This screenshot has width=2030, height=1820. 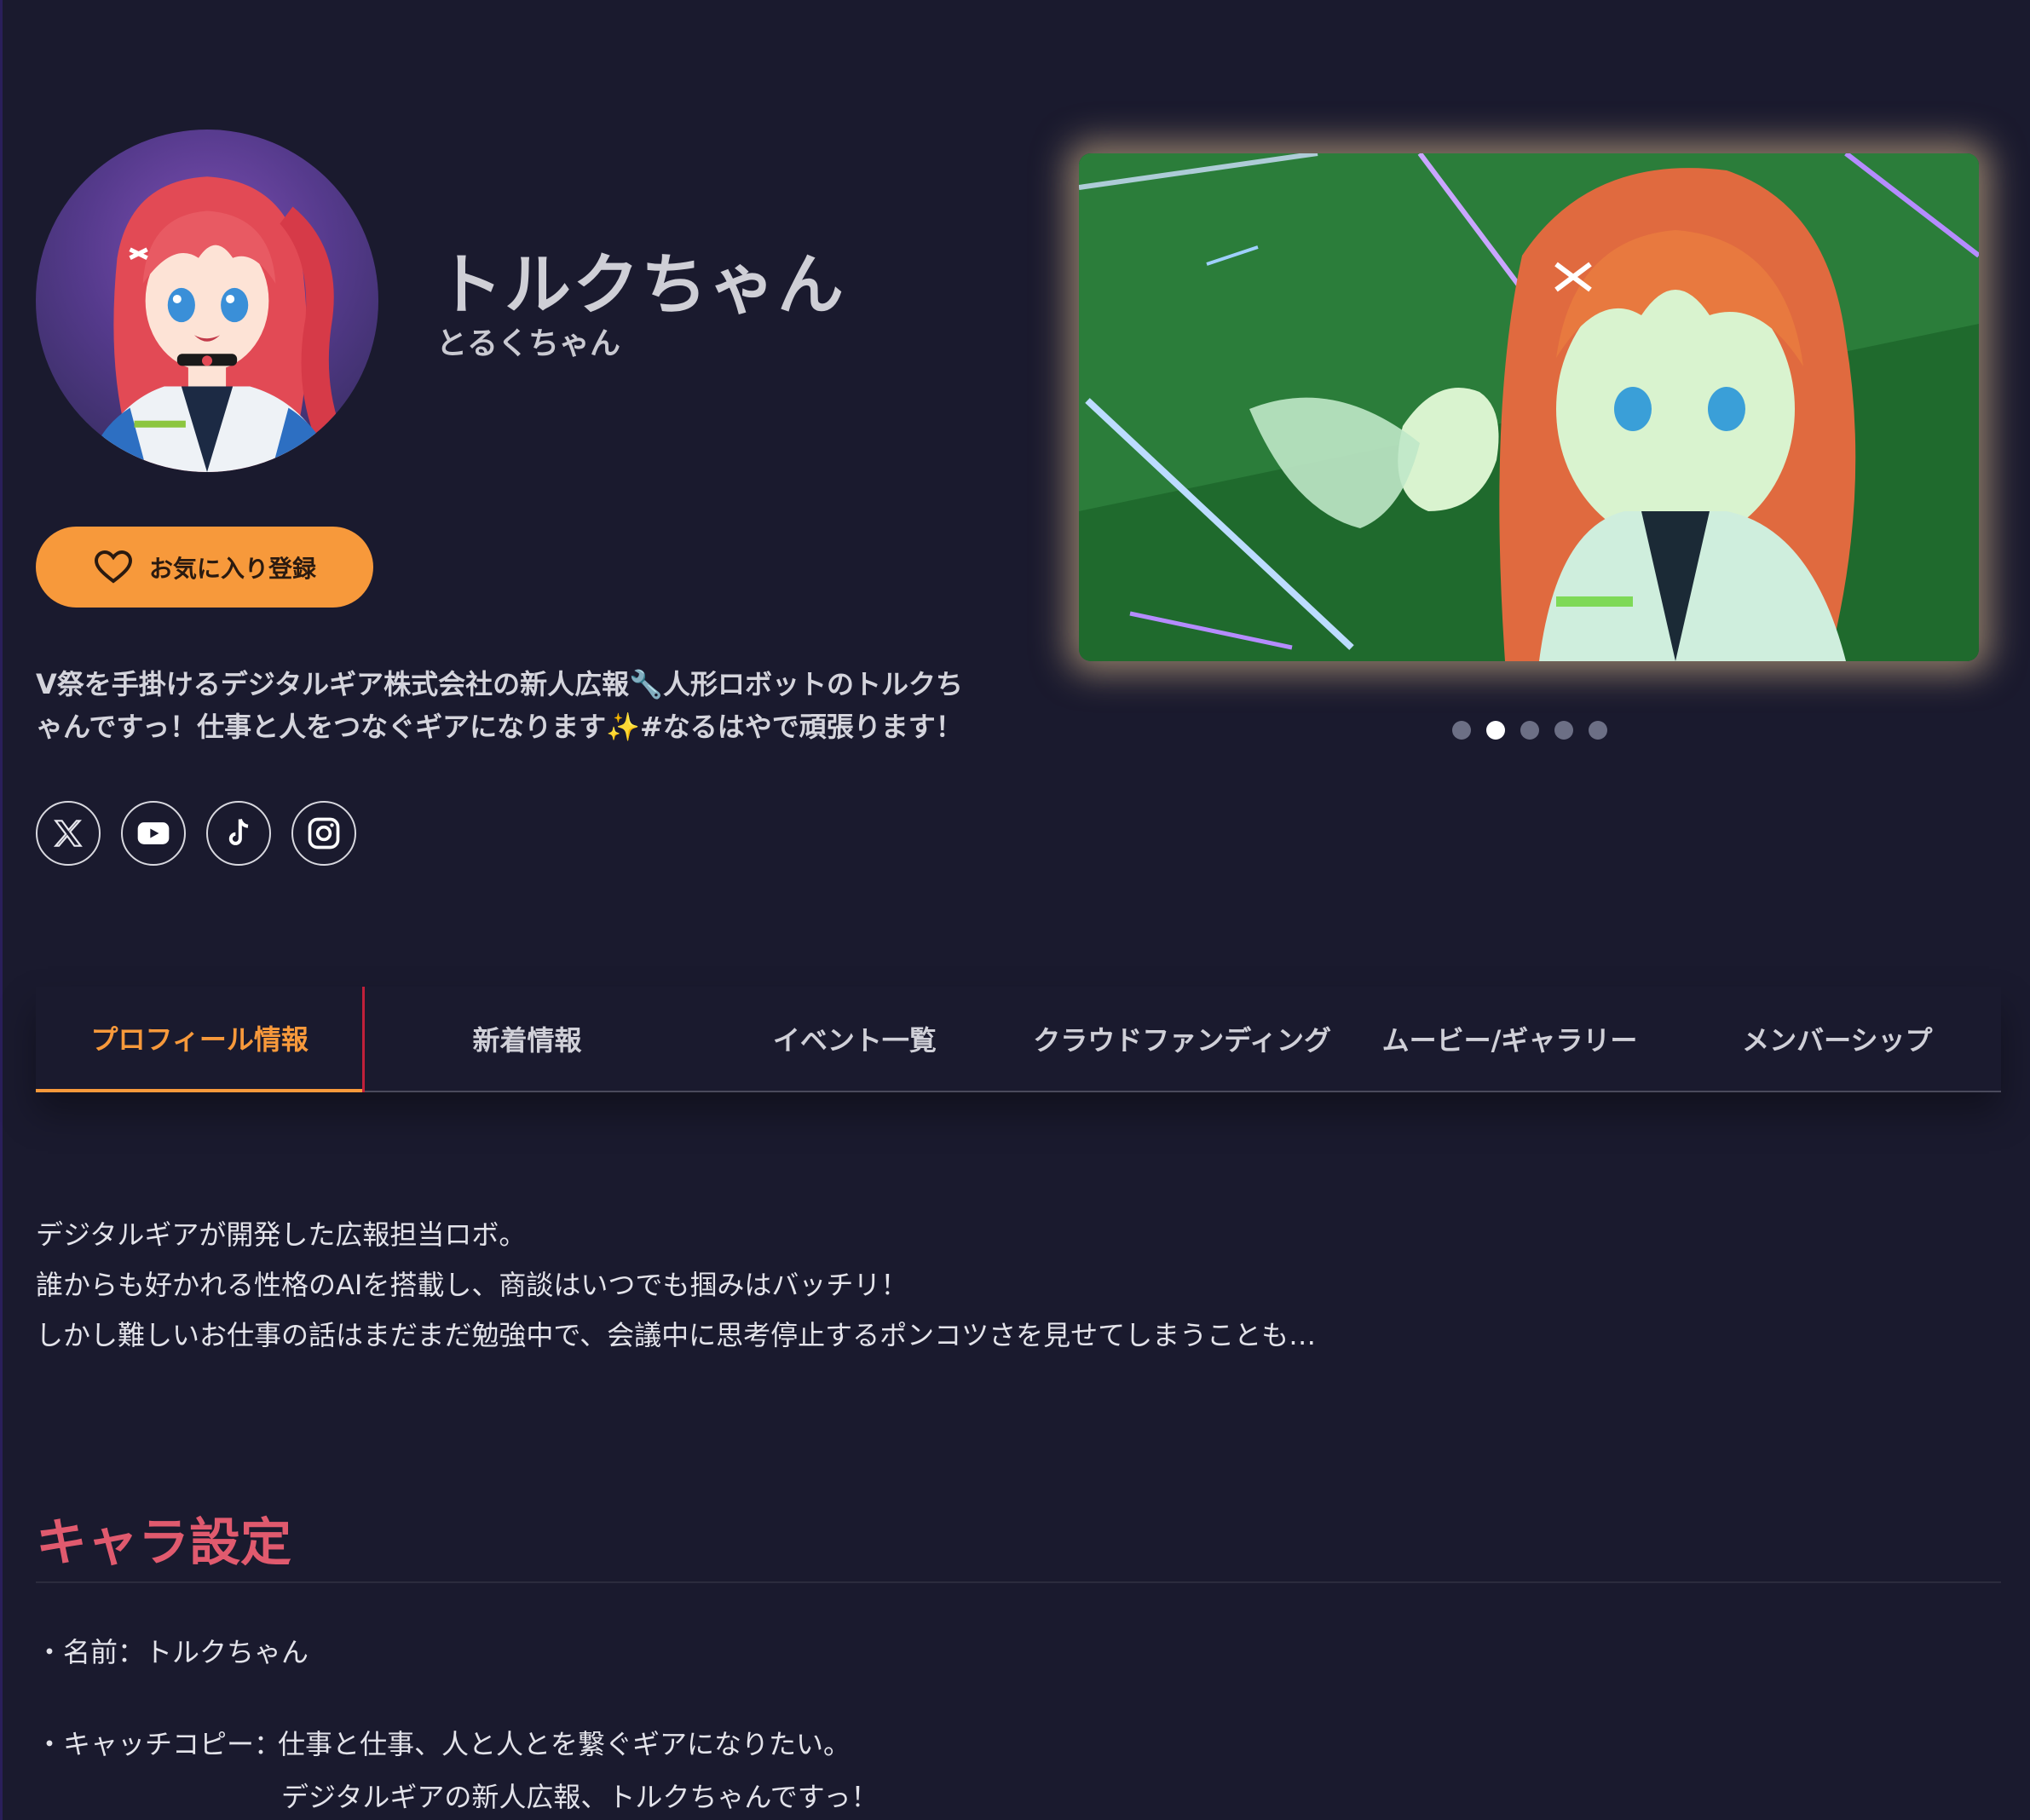 I want to click on intro-line: 誰からも好かれる性格のAIを搭載し、商談はいつでも掴みはバッチリ！, so click(x=472, y=1285).